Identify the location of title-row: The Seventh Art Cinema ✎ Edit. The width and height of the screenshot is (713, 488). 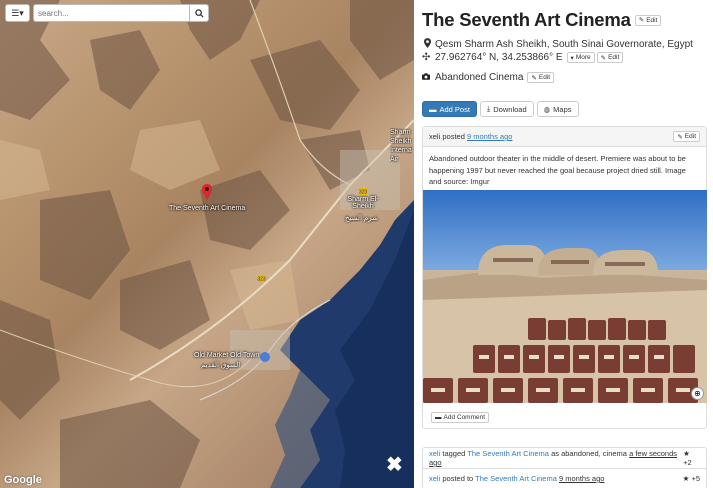
(564, 20).